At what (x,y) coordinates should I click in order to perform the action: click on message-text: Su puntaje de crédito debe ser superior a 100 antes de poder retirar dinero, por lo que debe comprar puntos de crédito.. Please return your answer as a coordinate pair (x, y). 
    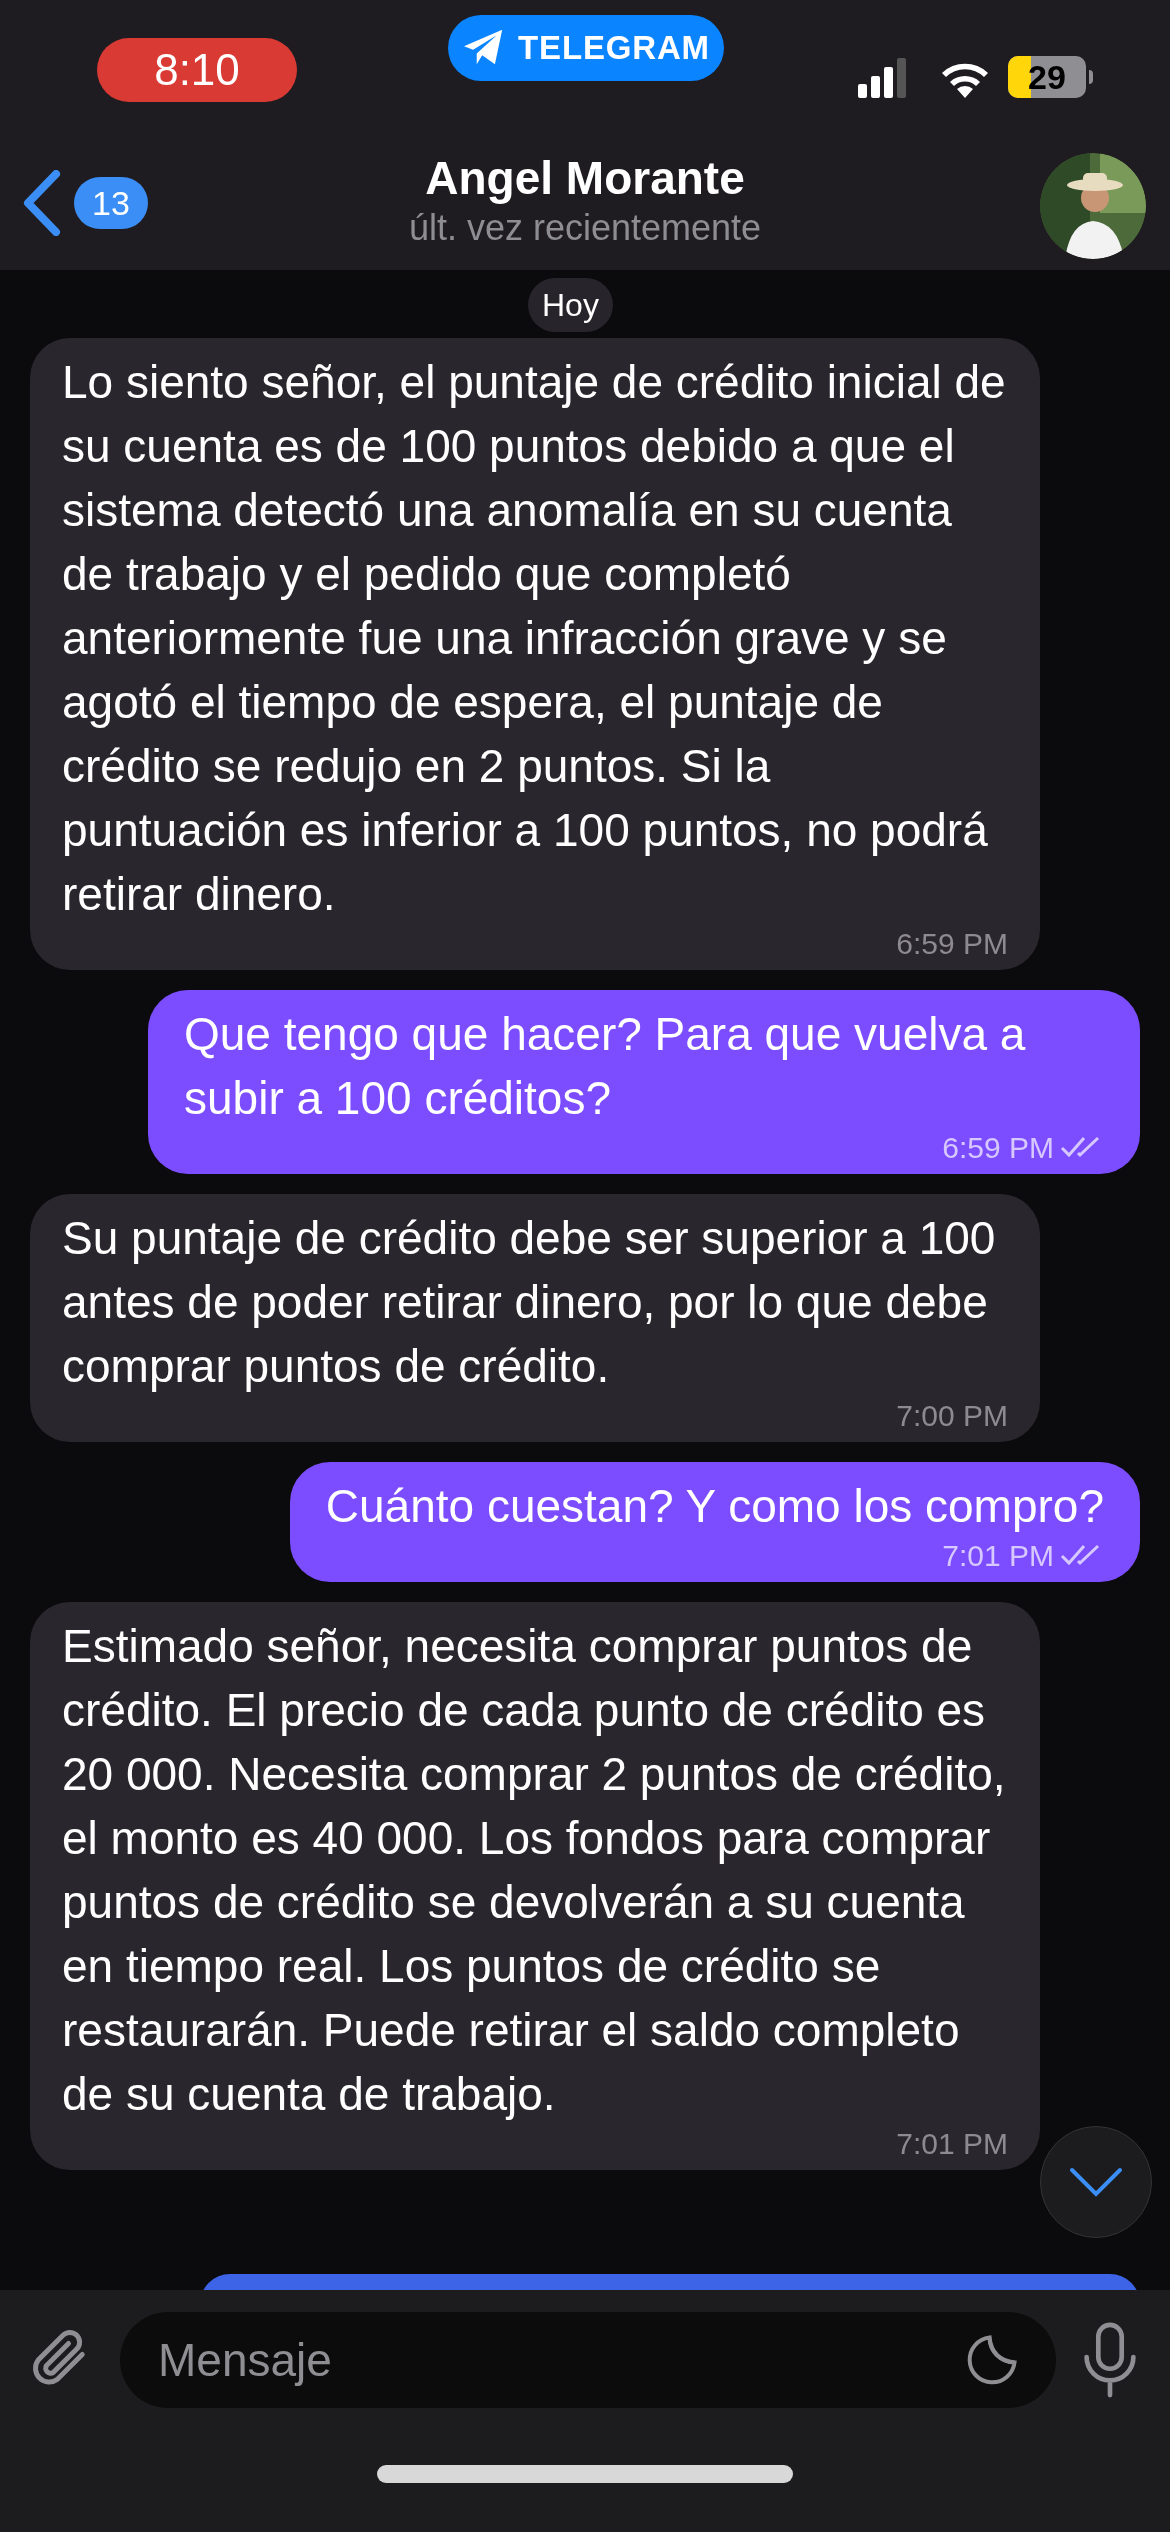
    Looking at the image, I should click on (529, 1302).